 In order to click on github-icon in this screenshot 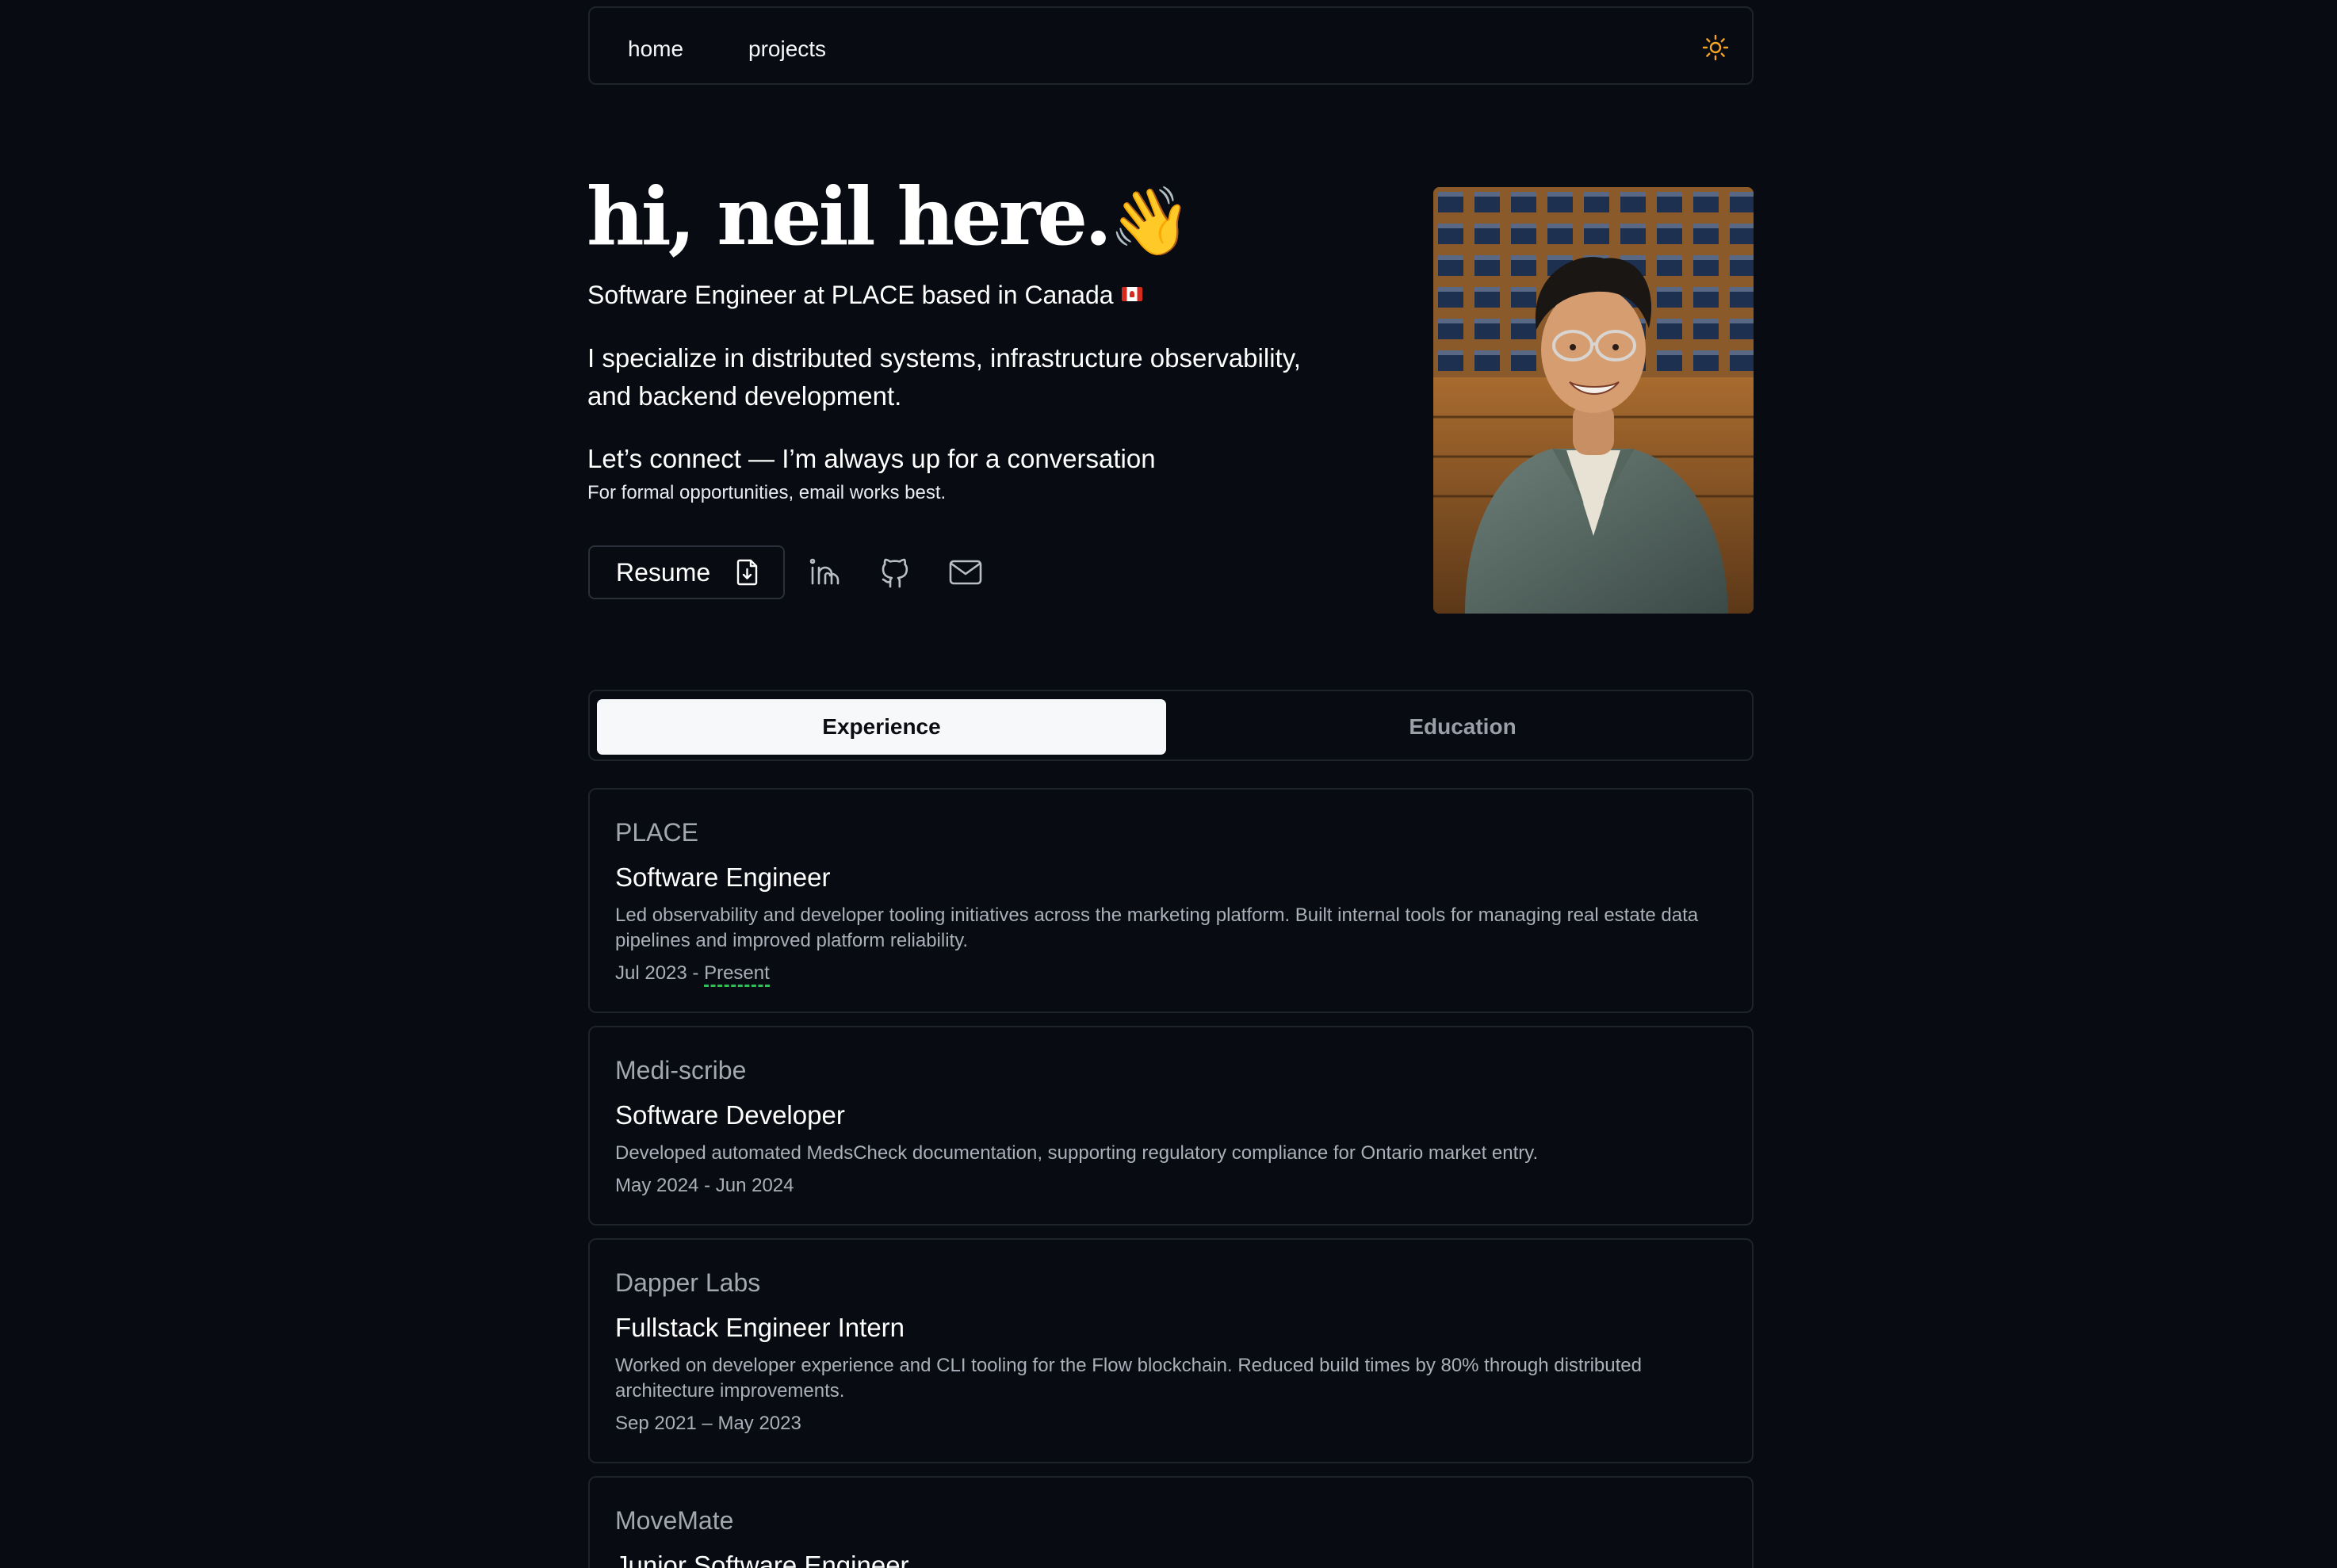, I will do `click(895, 572)`.